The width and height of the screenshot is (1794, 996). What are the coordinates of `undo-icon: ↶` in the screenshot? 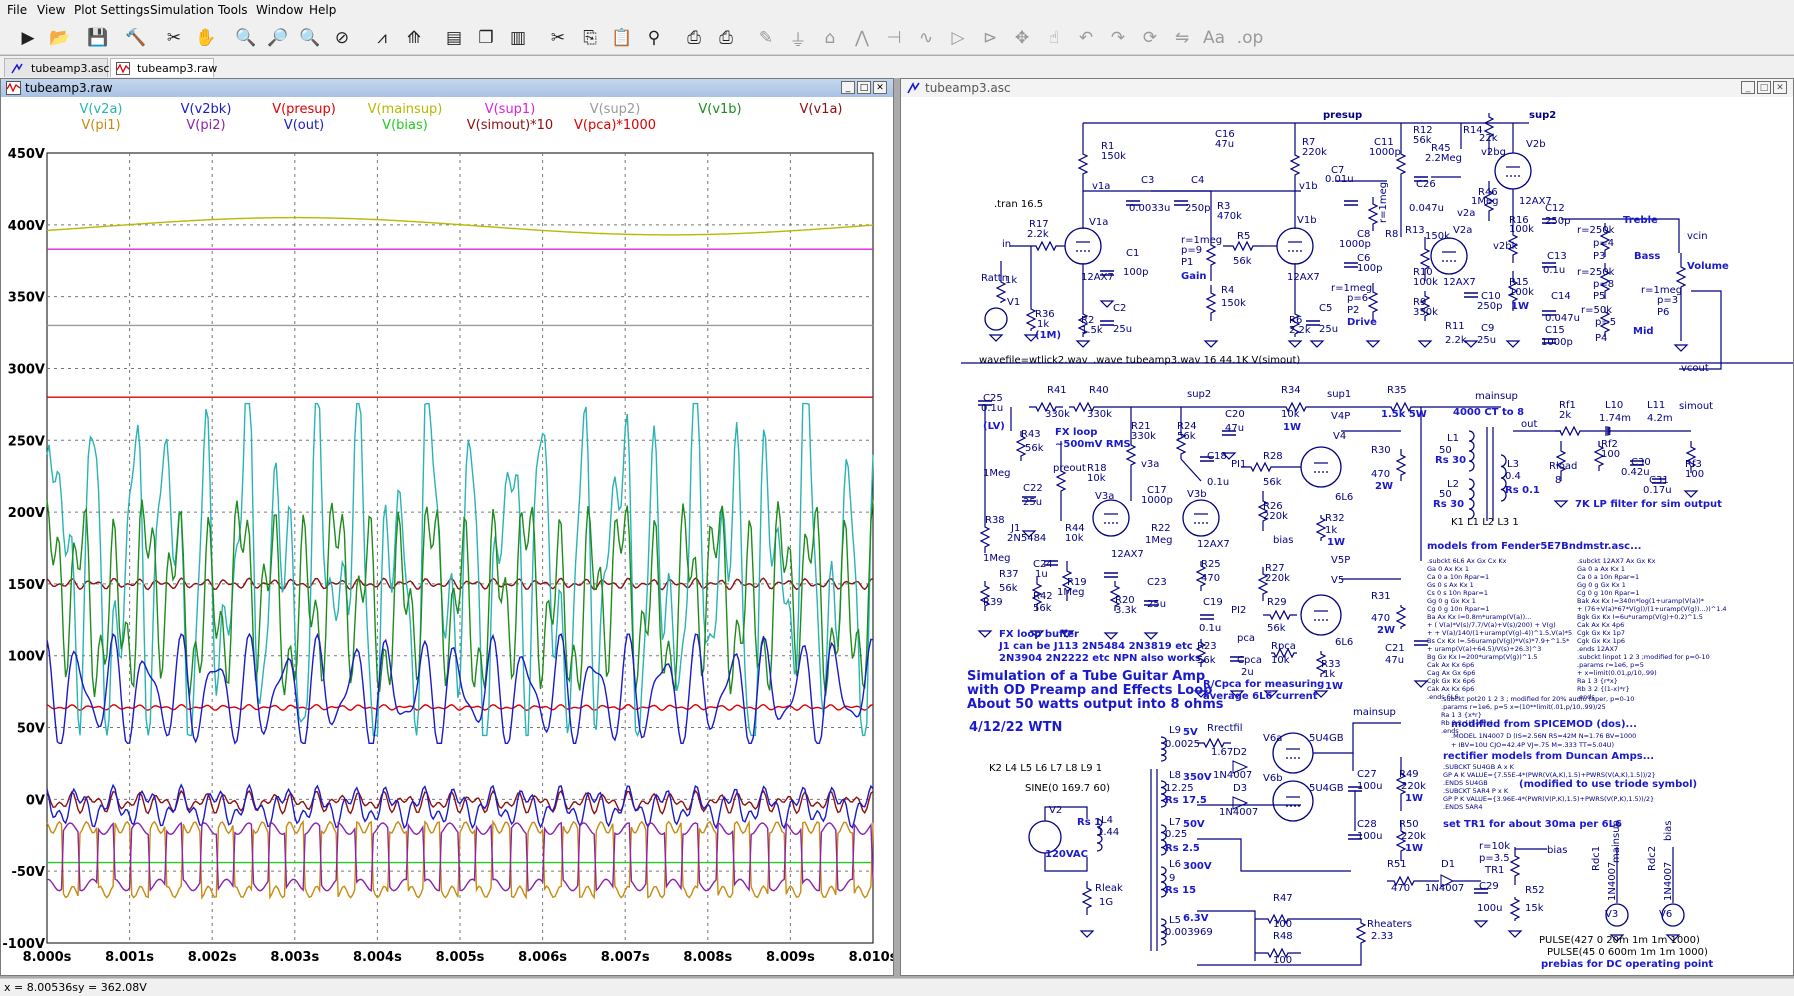 It's located at (1086, 38).